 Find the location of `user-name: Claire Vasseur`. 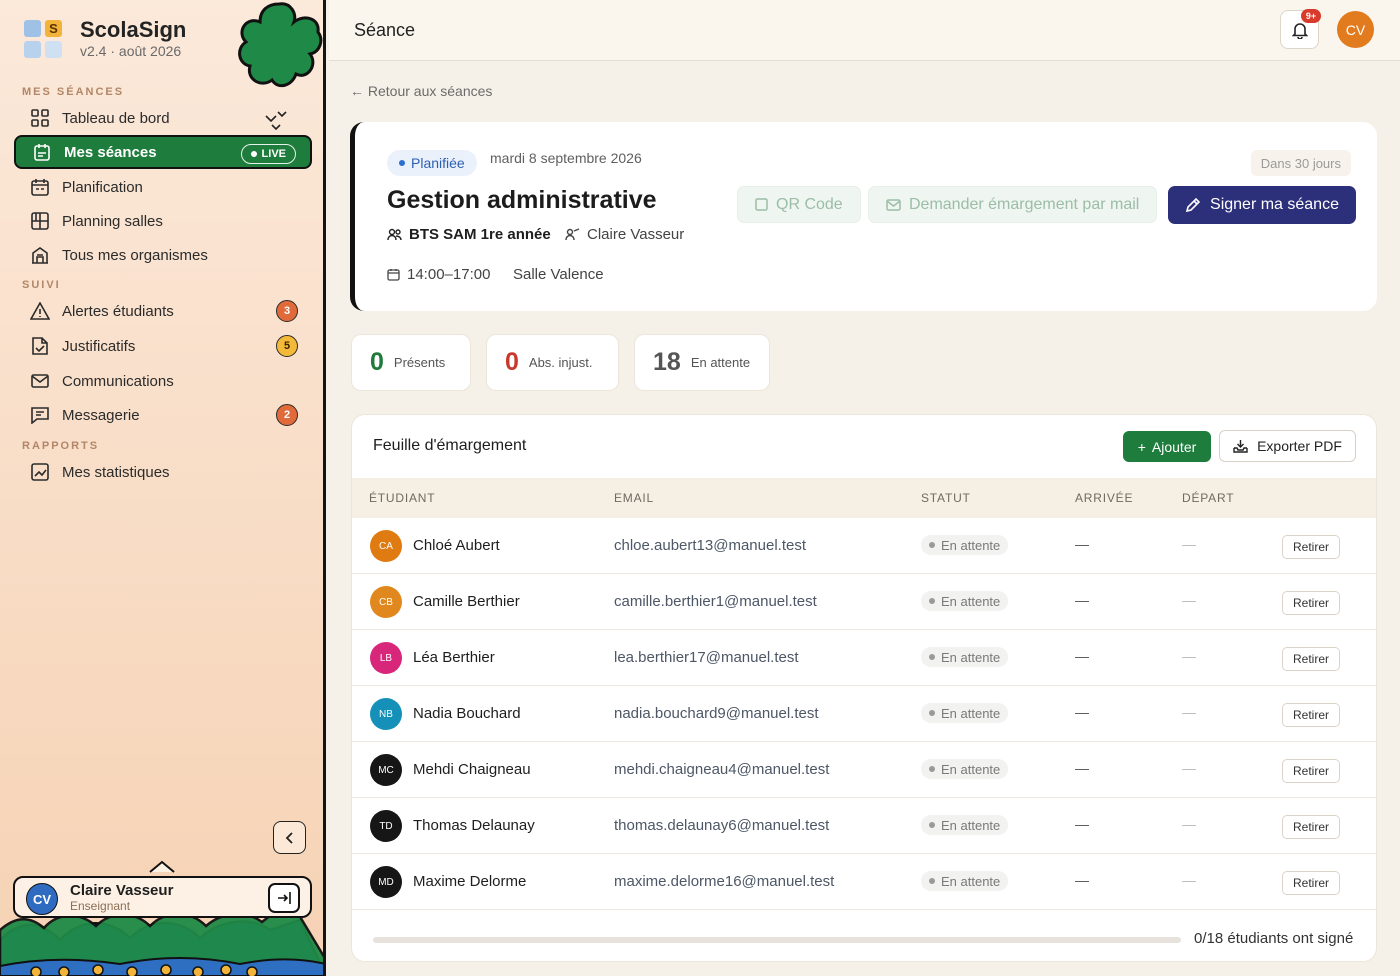

user-name: Claire Vasseur is located at coordinates (122, 890).